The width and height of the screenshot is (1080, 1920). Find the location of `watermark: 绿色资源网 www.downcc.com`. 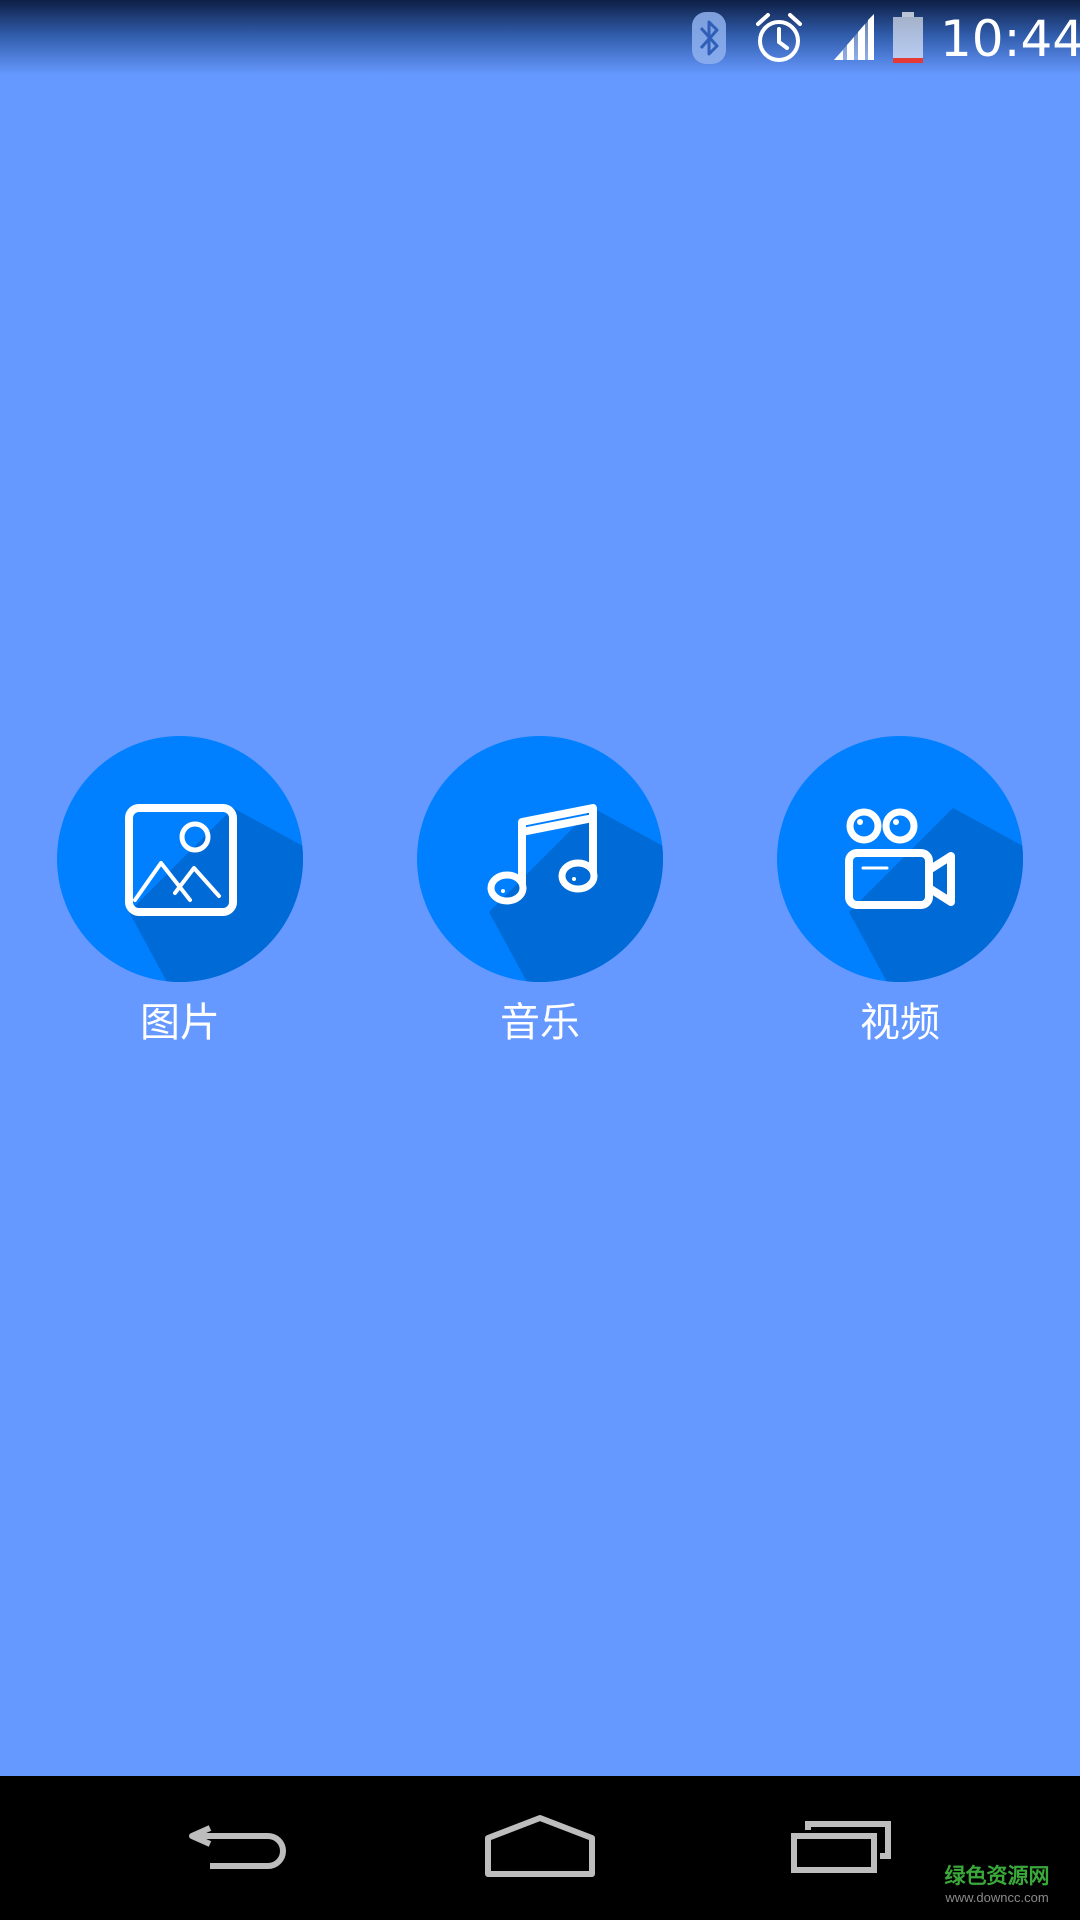

watermark: 绿色资源网 www.downcc.com is located at coordinates (997, 1885).